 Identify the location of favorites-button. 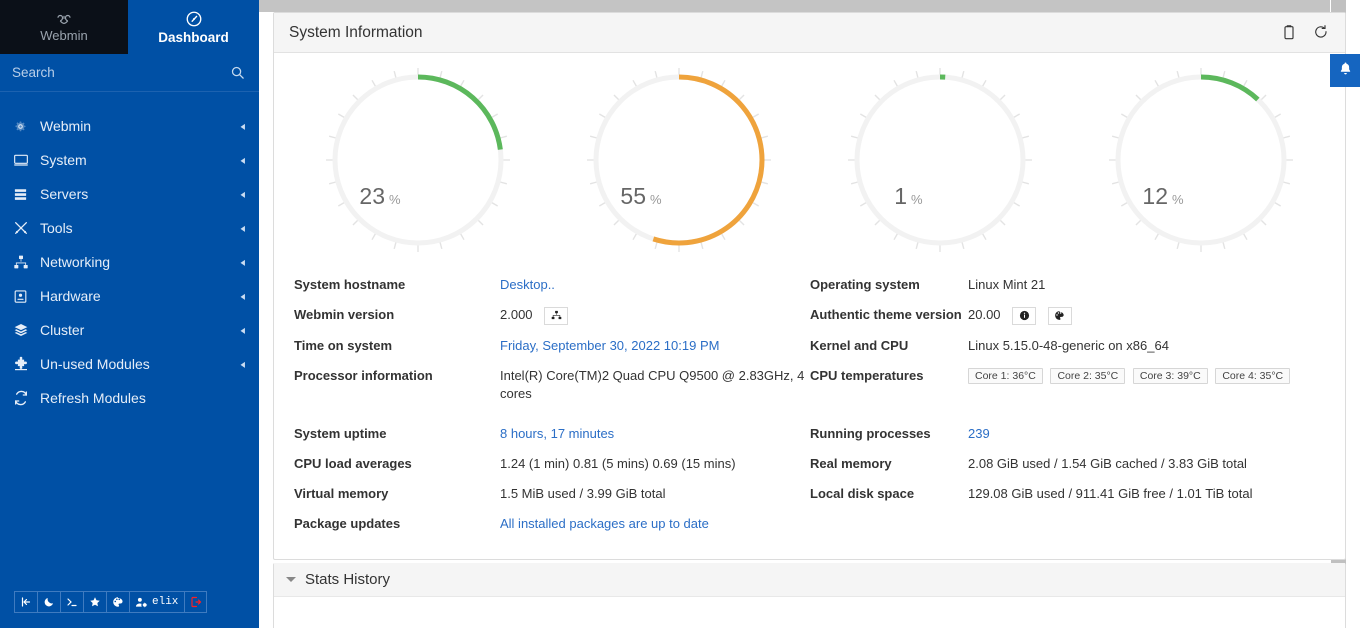
(94, 602).